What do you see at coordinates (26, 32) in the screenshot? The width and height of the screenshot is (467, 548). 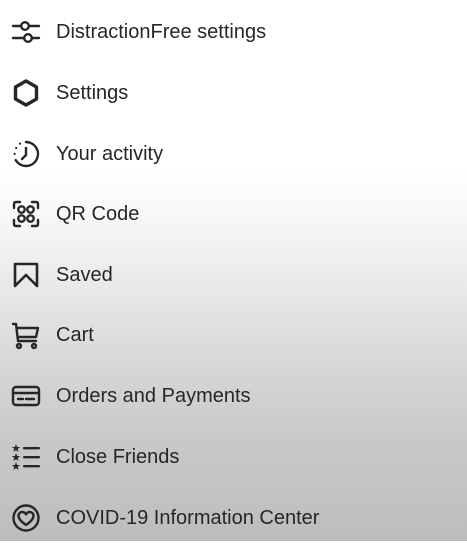 I see `sliders-icon` at bounding box center [26, 32].